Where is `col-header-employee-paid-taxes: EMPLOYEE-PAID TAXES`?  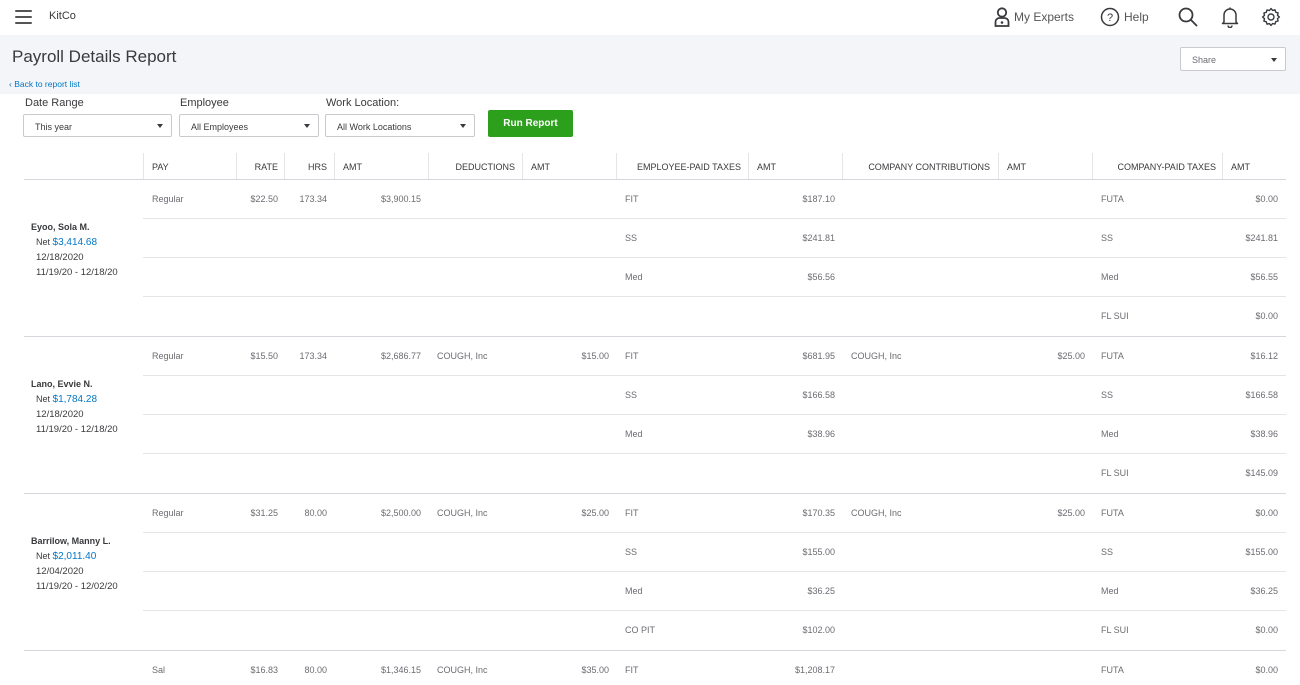 col-header-employee-paid-taxes: EMPLOYEE-PAID TAXES is located at coordinates (688, 167).